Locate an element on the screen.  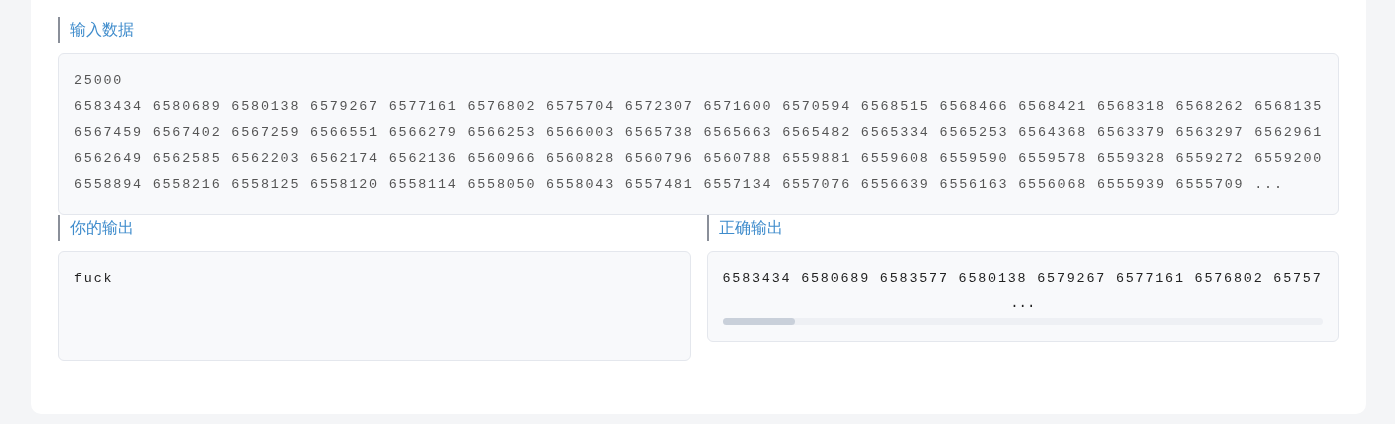
section-title: 正确输出 is located at coordinates (1022, 228).